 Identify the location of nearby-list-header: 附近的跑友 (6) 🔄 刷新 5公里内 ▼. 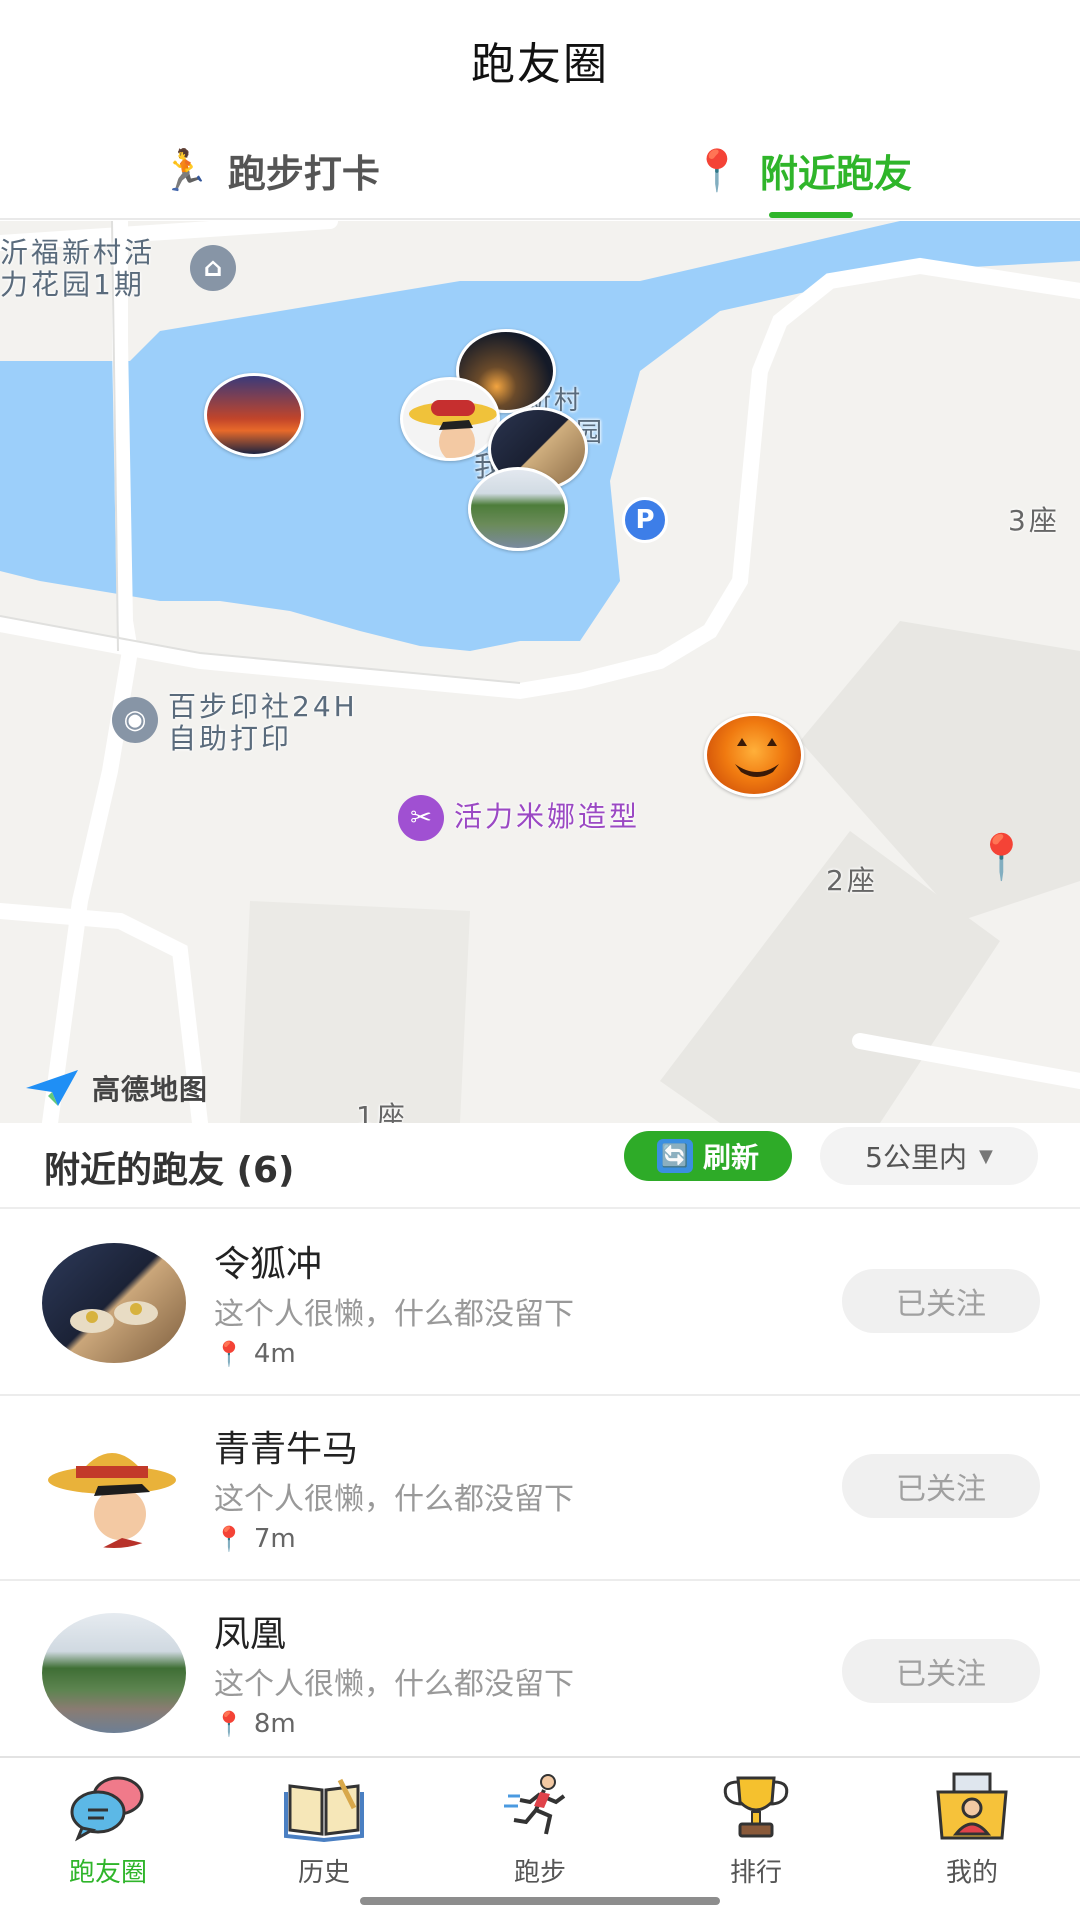
(540, 1166).